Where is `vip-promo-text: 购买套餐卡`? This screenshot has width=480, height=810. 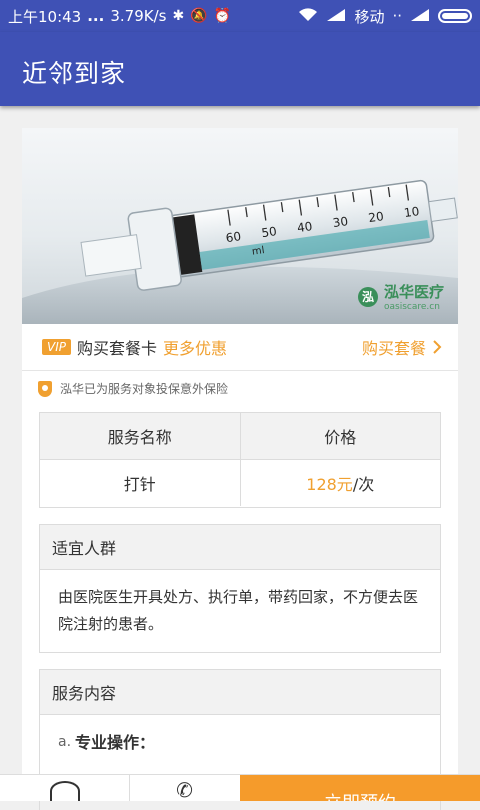
vip-promo-text: 购买套餐卡 is located at coordinates (116, 348).